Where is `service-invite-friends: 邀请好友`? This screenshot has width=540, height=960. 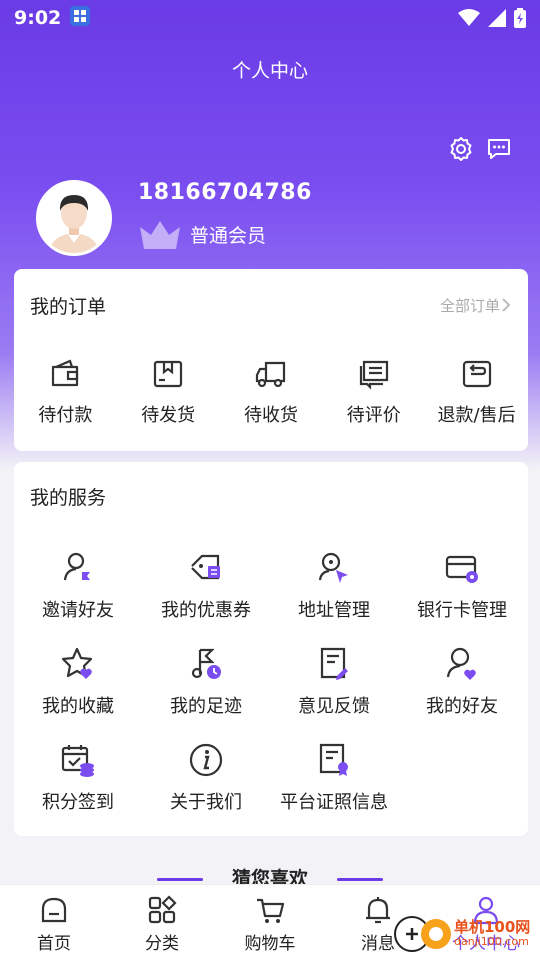
service-invite-friends: 邀请好友 is located at coordinates (78, 590).